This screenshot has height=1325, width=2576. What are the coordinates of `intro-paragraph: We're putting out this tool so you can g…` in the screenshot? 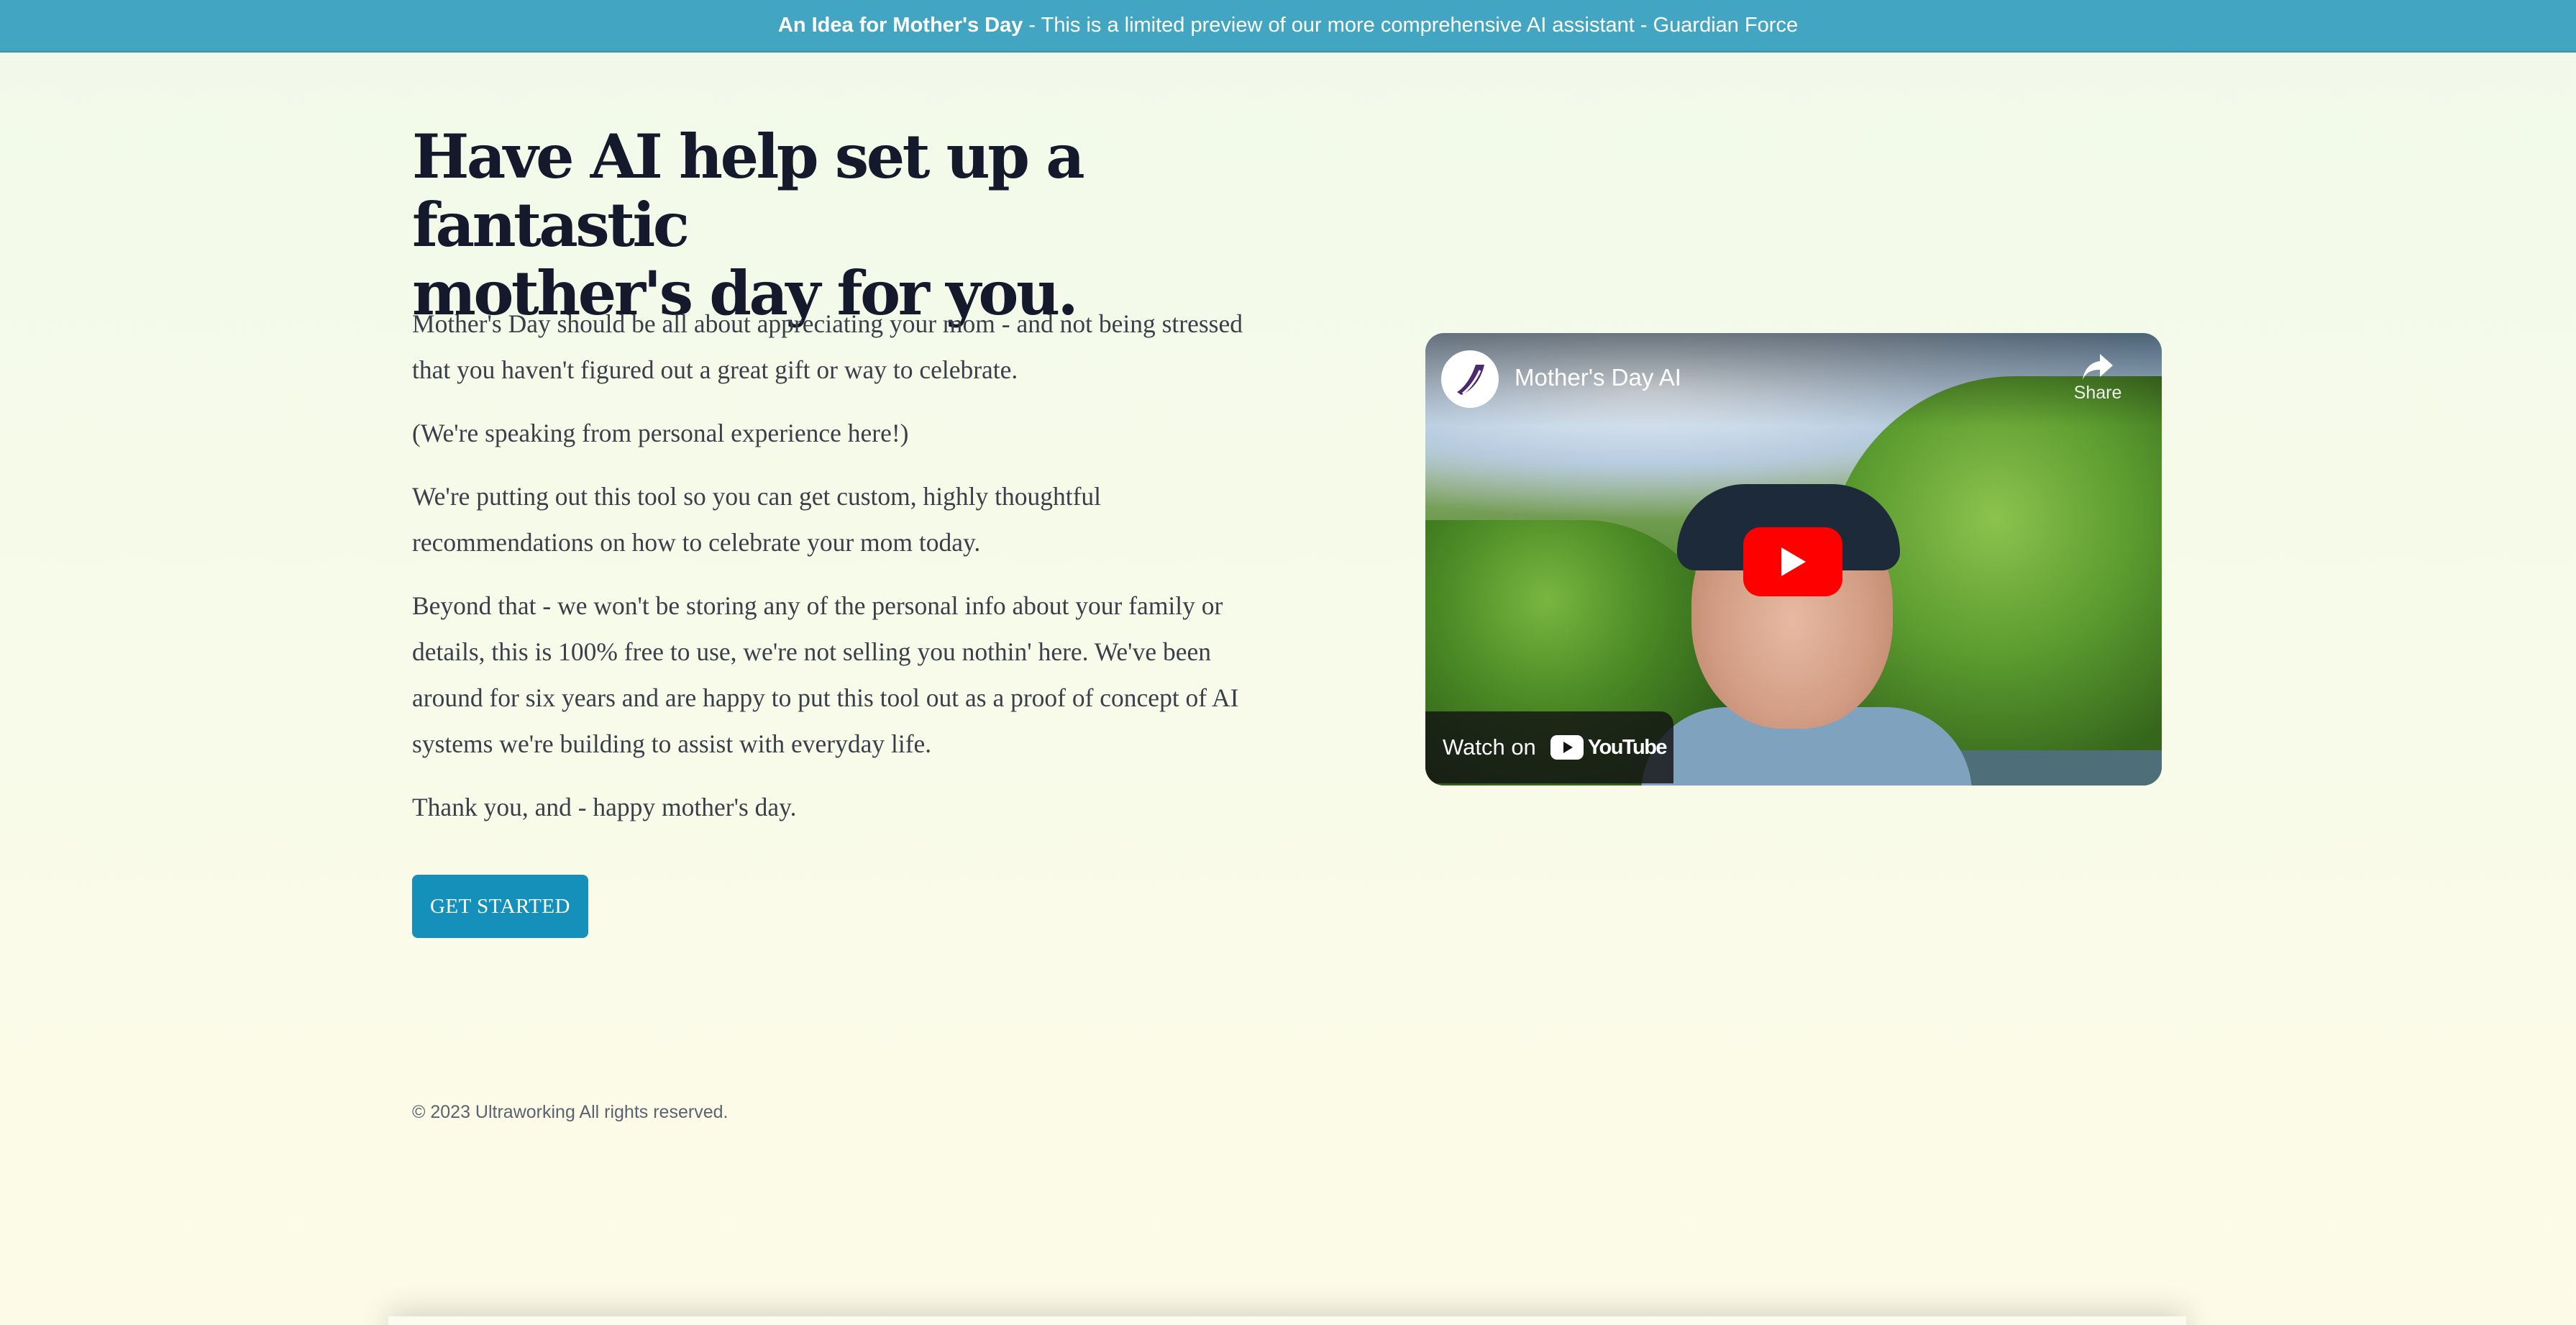 It's located at (756, 519).